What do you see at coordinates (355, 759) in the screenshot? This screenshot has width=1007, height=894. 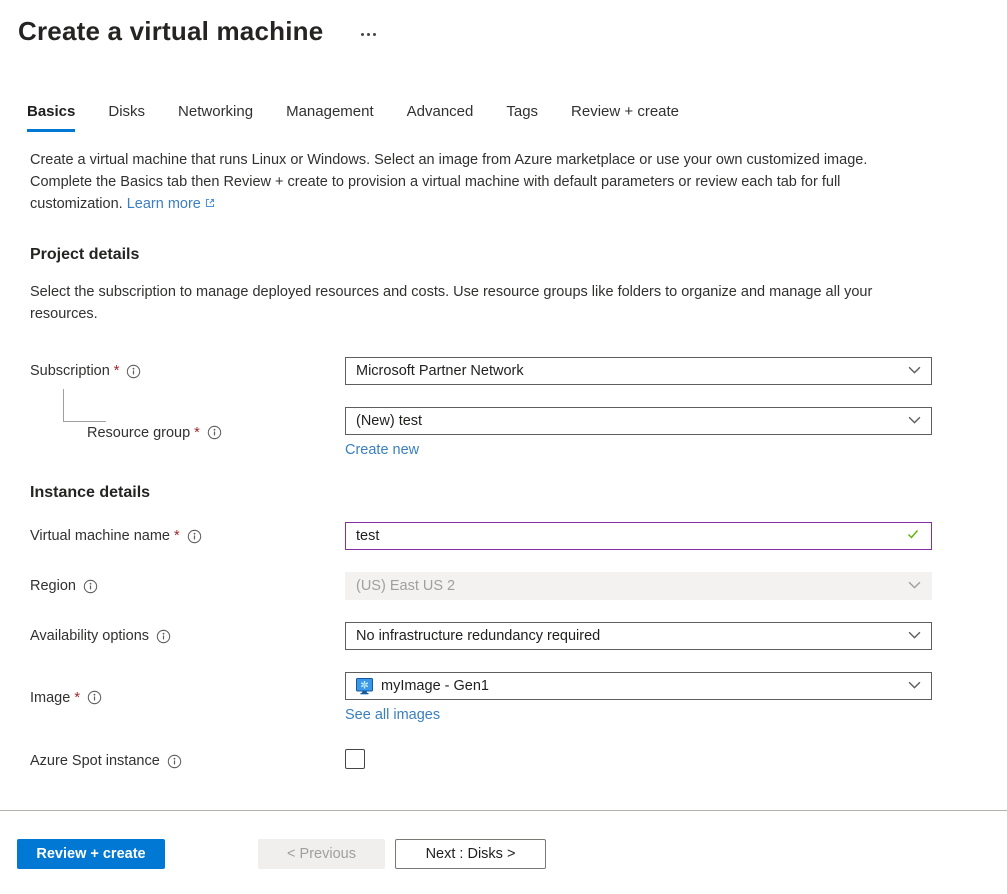 I see `azure-spot-checkbox` at bounding box center [355, 759].